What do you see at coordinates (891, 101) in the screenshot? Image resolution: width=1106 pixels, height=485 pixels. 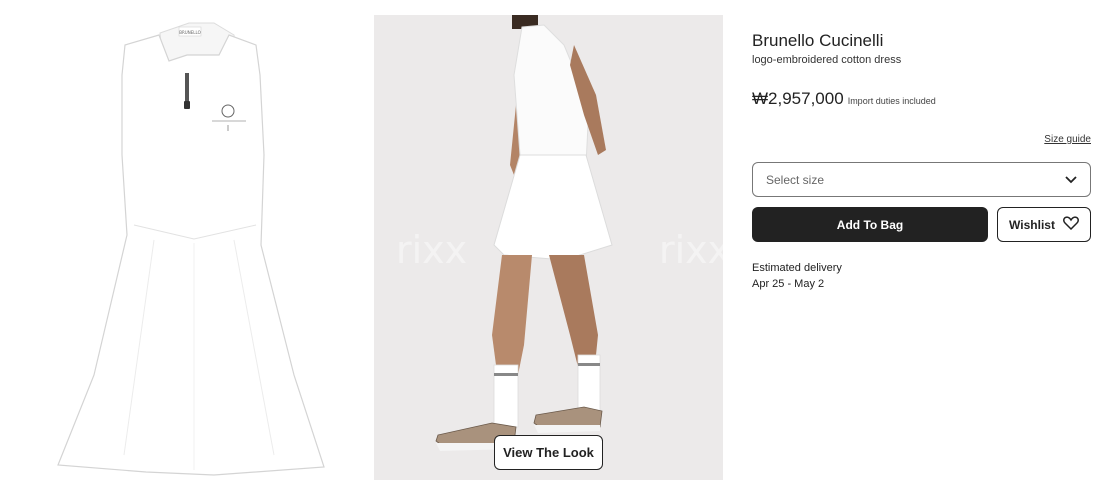 I see `duties-note: Import duties included` at bounding box center [891, 101].